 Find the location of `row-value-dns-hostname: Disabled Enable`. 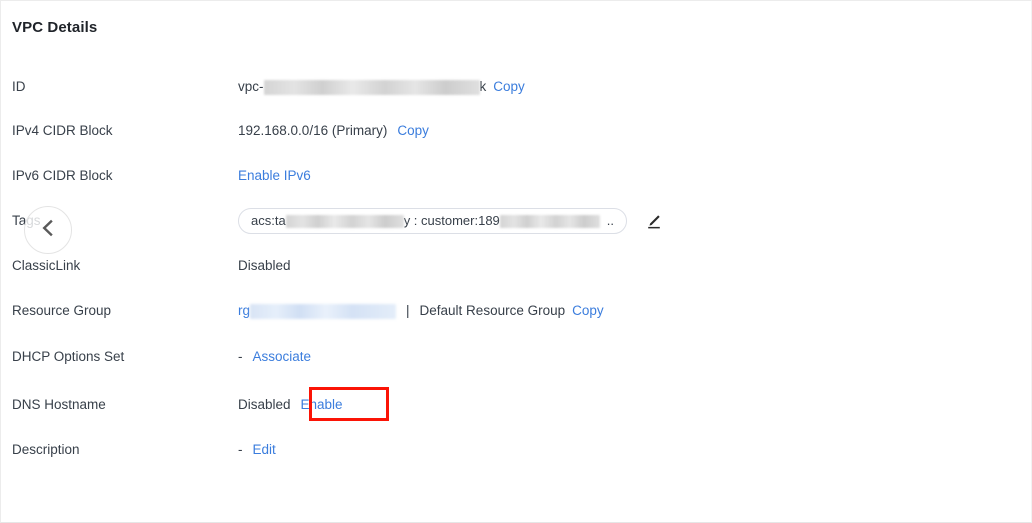

row-value-dns-hostname: Disabled Enable is located at coordinates (630, 405).